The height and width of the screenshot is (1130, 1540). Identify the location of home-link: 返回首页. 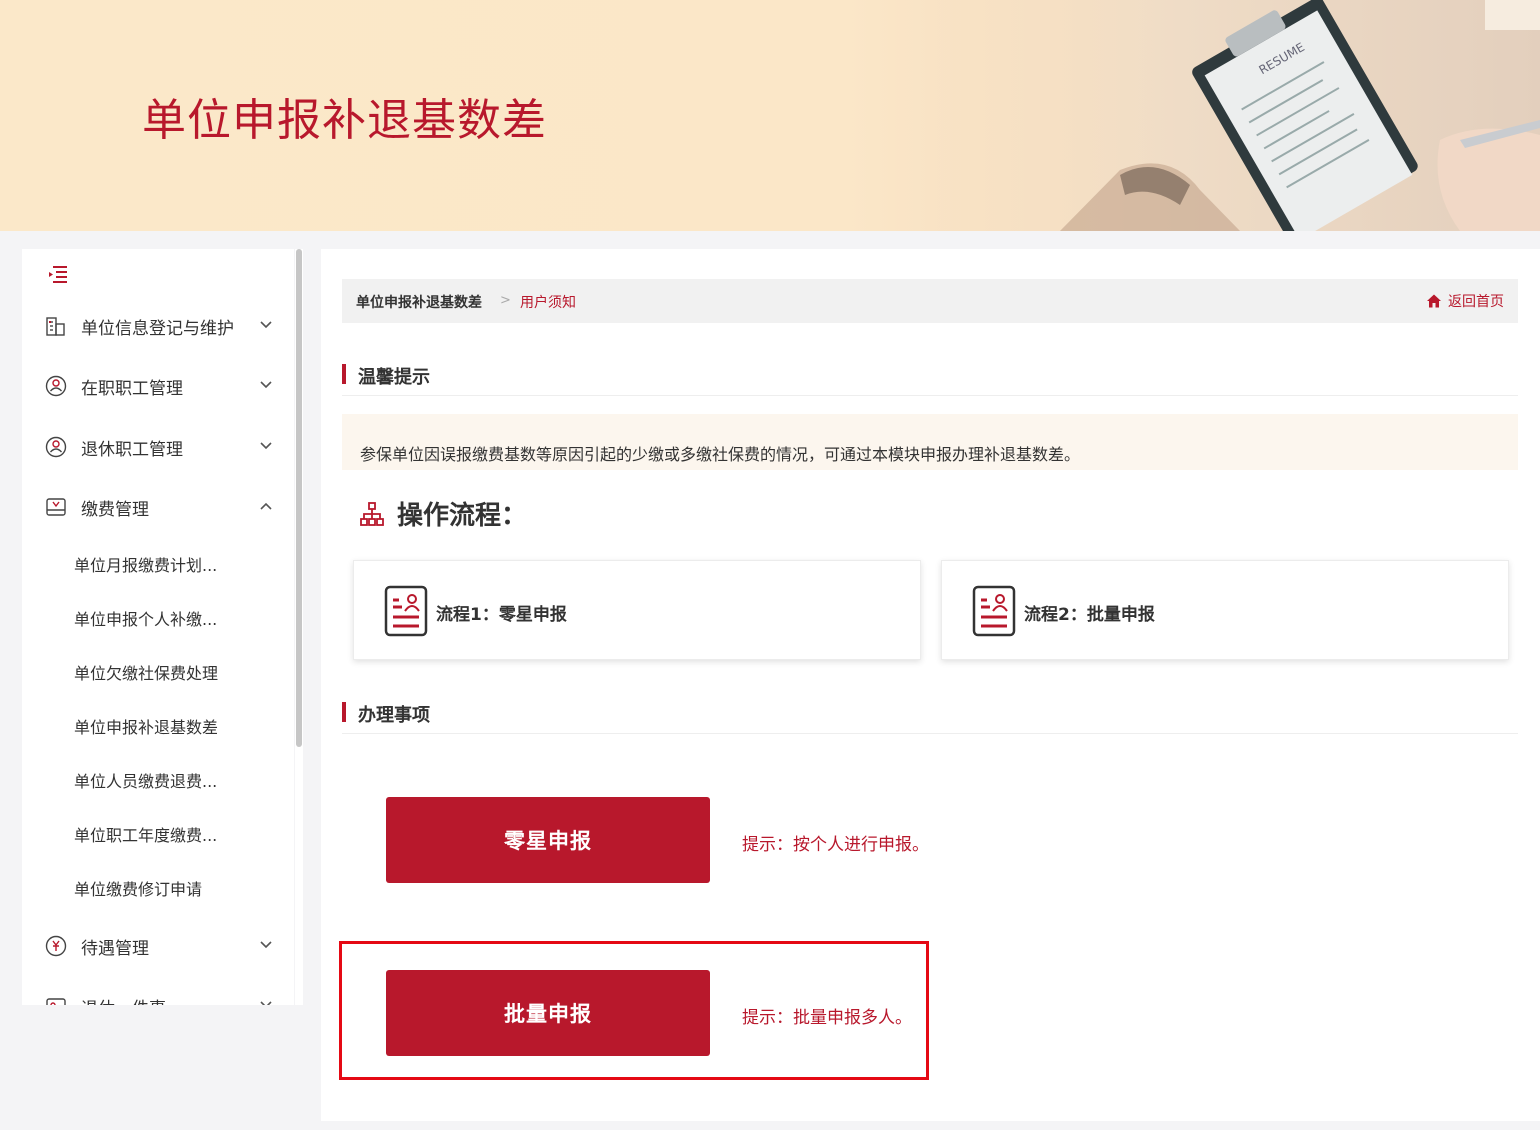
(1465, 301).